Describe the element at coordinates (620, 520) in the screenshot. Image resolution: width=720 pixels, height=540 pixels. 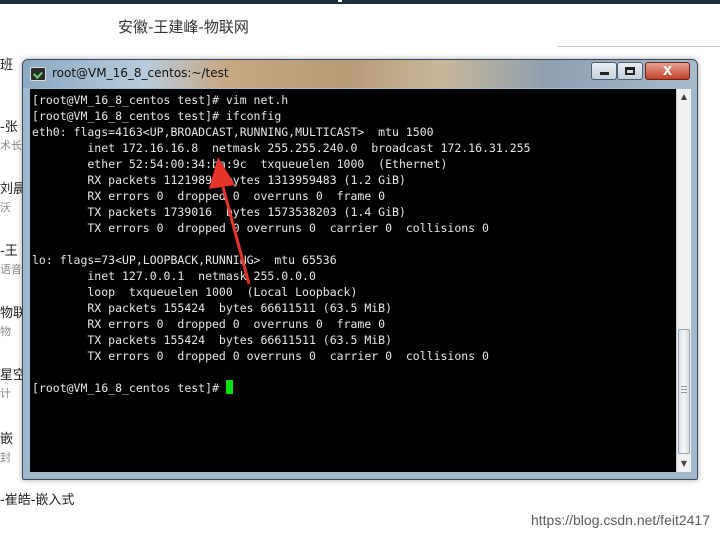
I see `watermark: https://blog.csdn.net/feit2417` at that location.